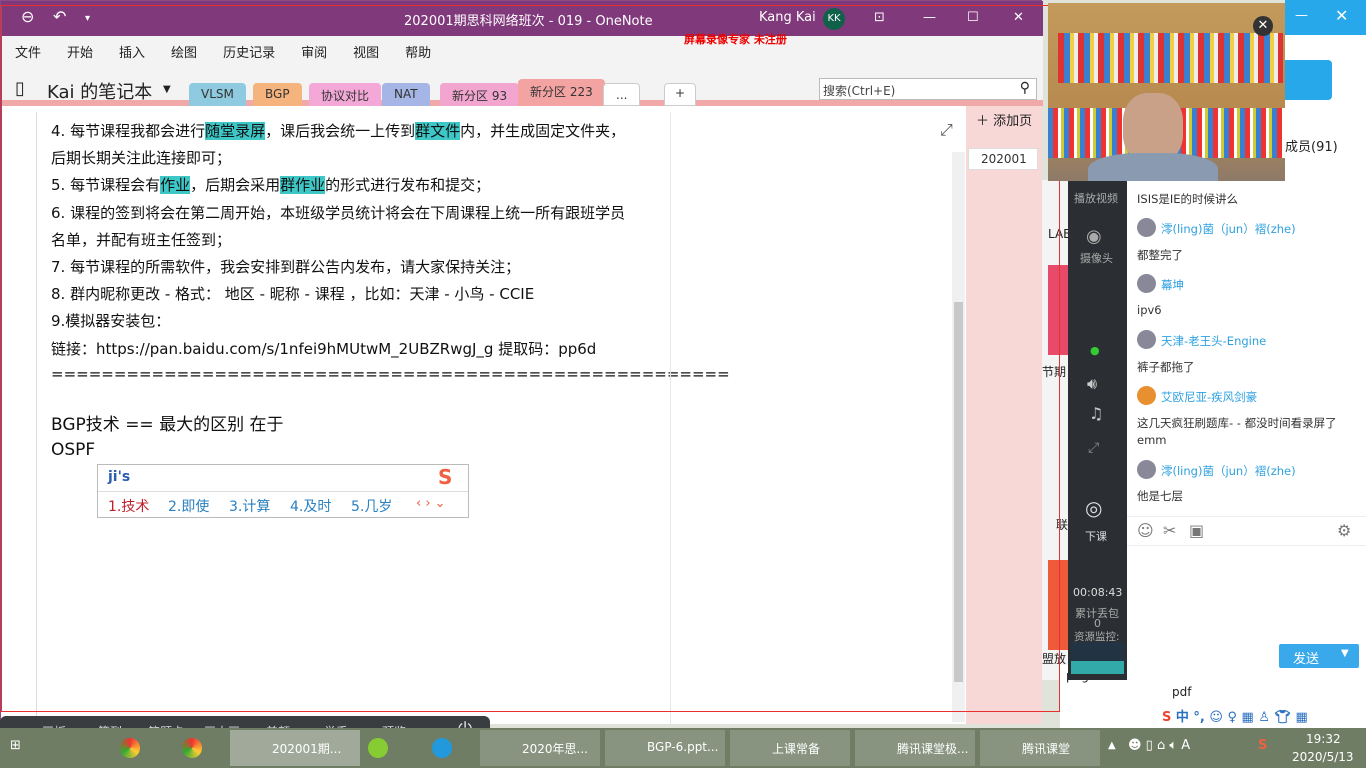 Image resolution: width=1366 pixels, height=768 pixels. Describe the element at coordinates (680, 94) in the screenshot. I see `add-section-button: +` at that location.